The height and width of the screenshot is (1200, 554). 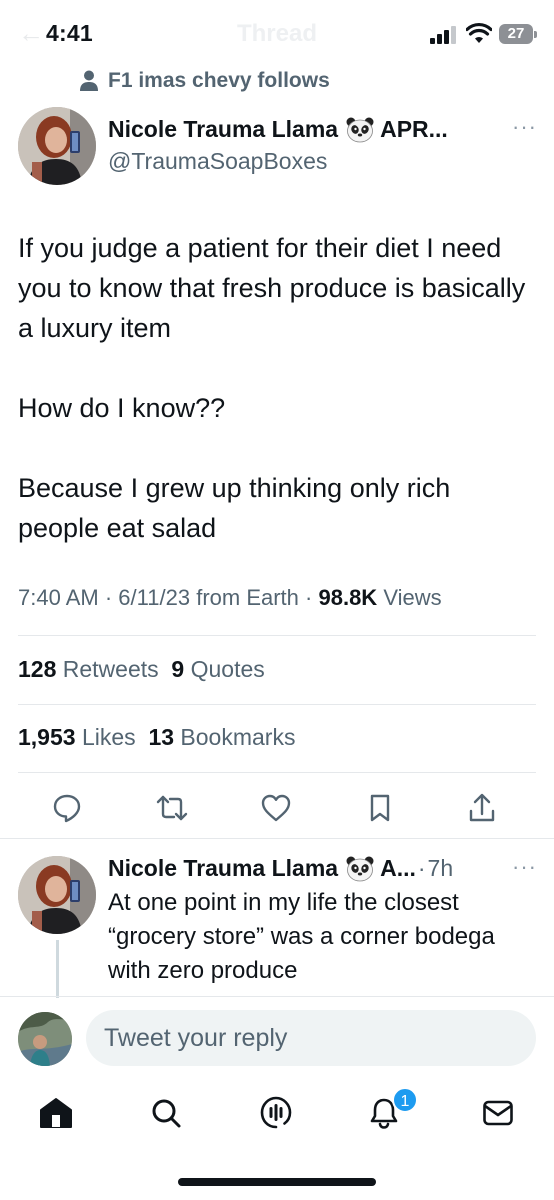 I want to click on retweet-icon, so click(x=172, y=808).